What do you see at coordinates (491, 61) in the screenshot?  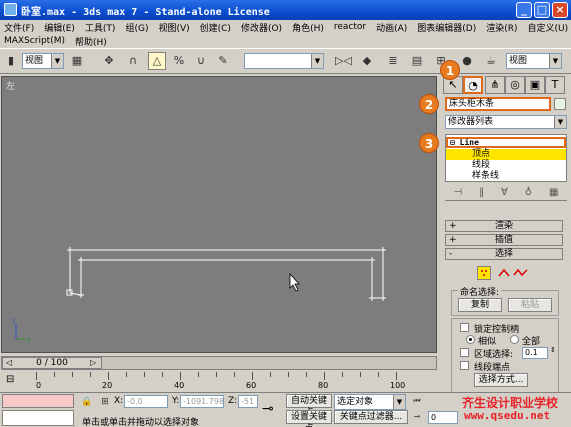 I see `render-scene-icon: ☕` at bounding box center [491, 61].